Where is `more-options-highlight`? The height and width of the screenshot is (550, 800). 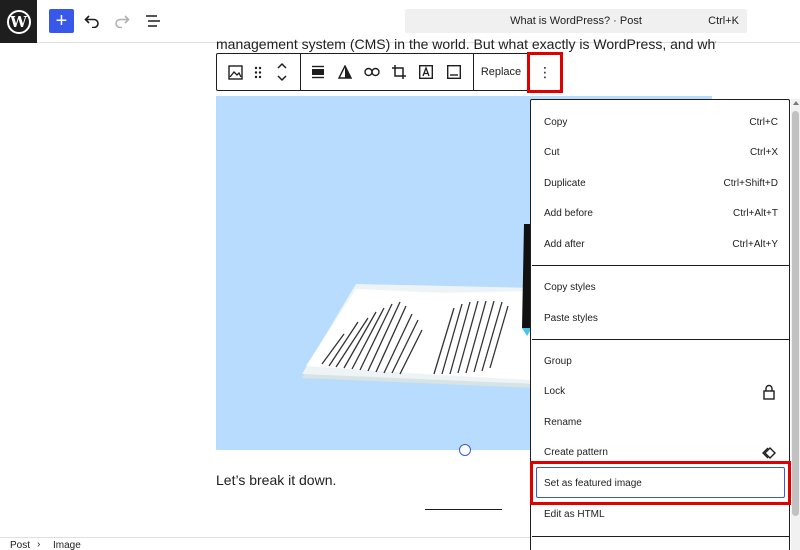
more-options-highlight is located at coordinates (545, 72).